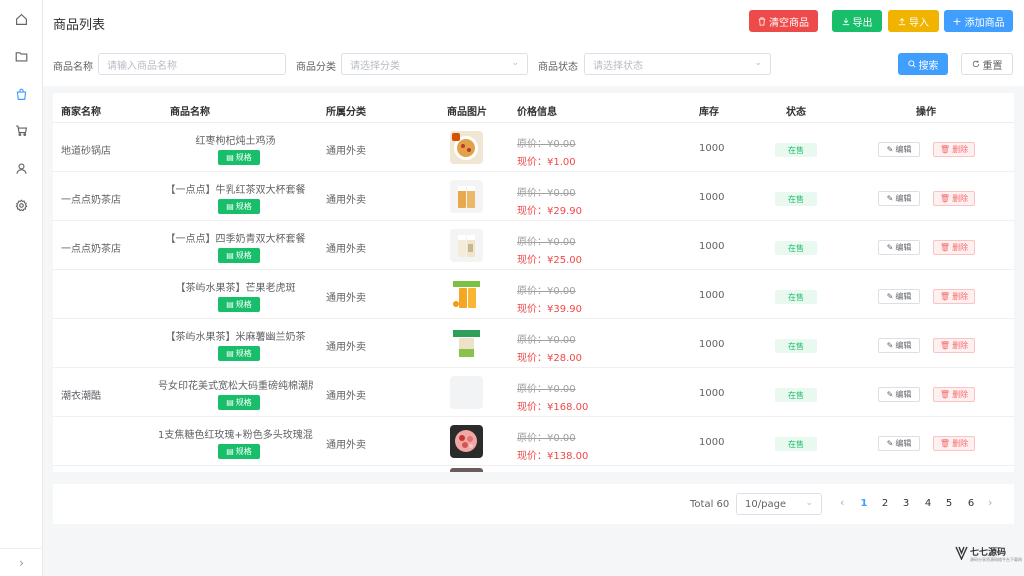  Describe the element at coordinates (987, 64) in the screenshot. I see `reset-button: 重置` at that location.